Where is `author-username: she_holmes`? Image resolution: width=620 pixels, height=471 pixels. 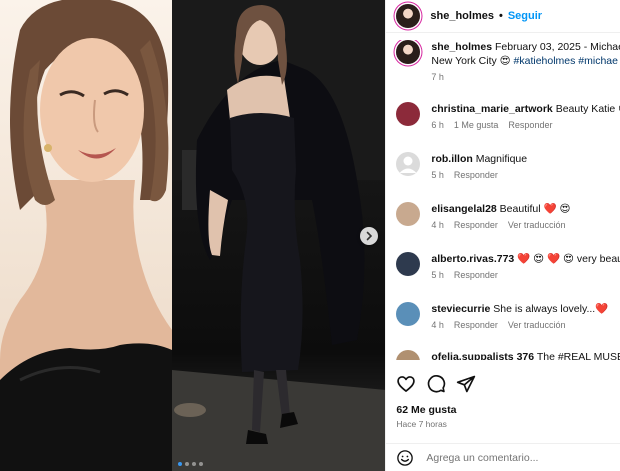
author-username: she_holmes is located at coordinates (462, 16).